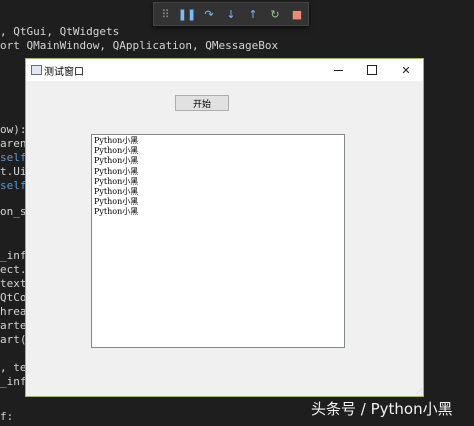 Image resolution: width=474 pixels, height=426 pixels. Describe the element at coordinates (13, 171) in the screenshot. I see `code-line: t.Ui` at that location.